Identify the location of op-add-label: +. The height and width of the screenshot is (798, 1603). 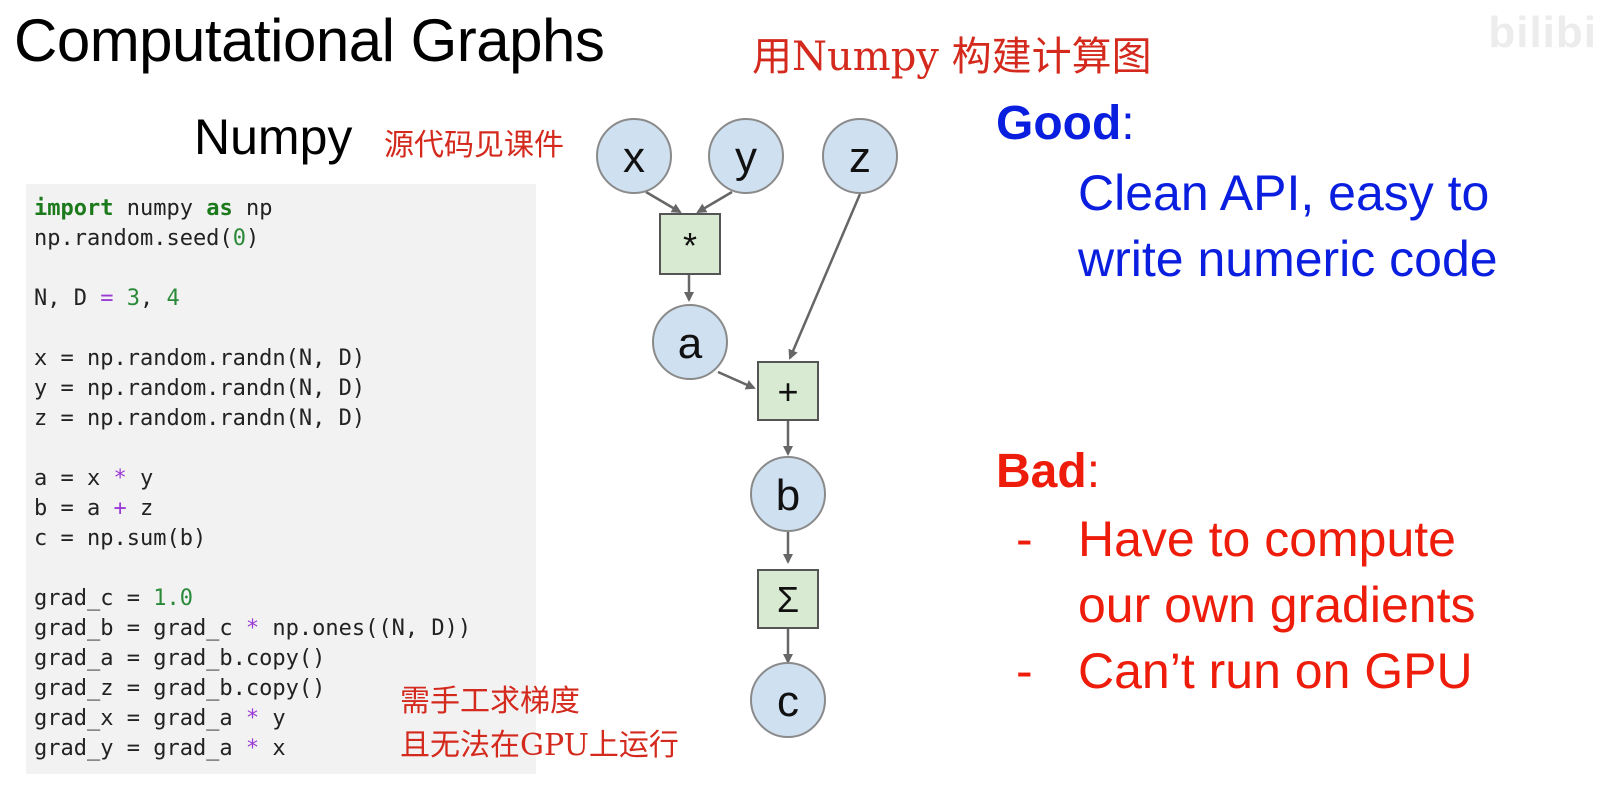
(787, 391).